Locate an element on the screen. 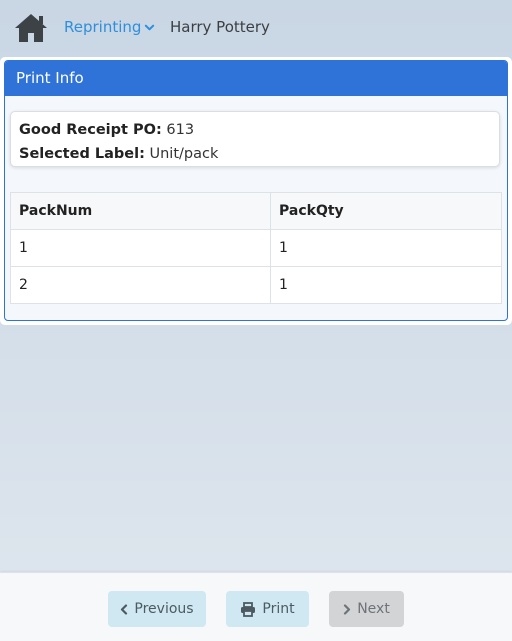  next-button-label: Next is located at coordinates (373, 609).